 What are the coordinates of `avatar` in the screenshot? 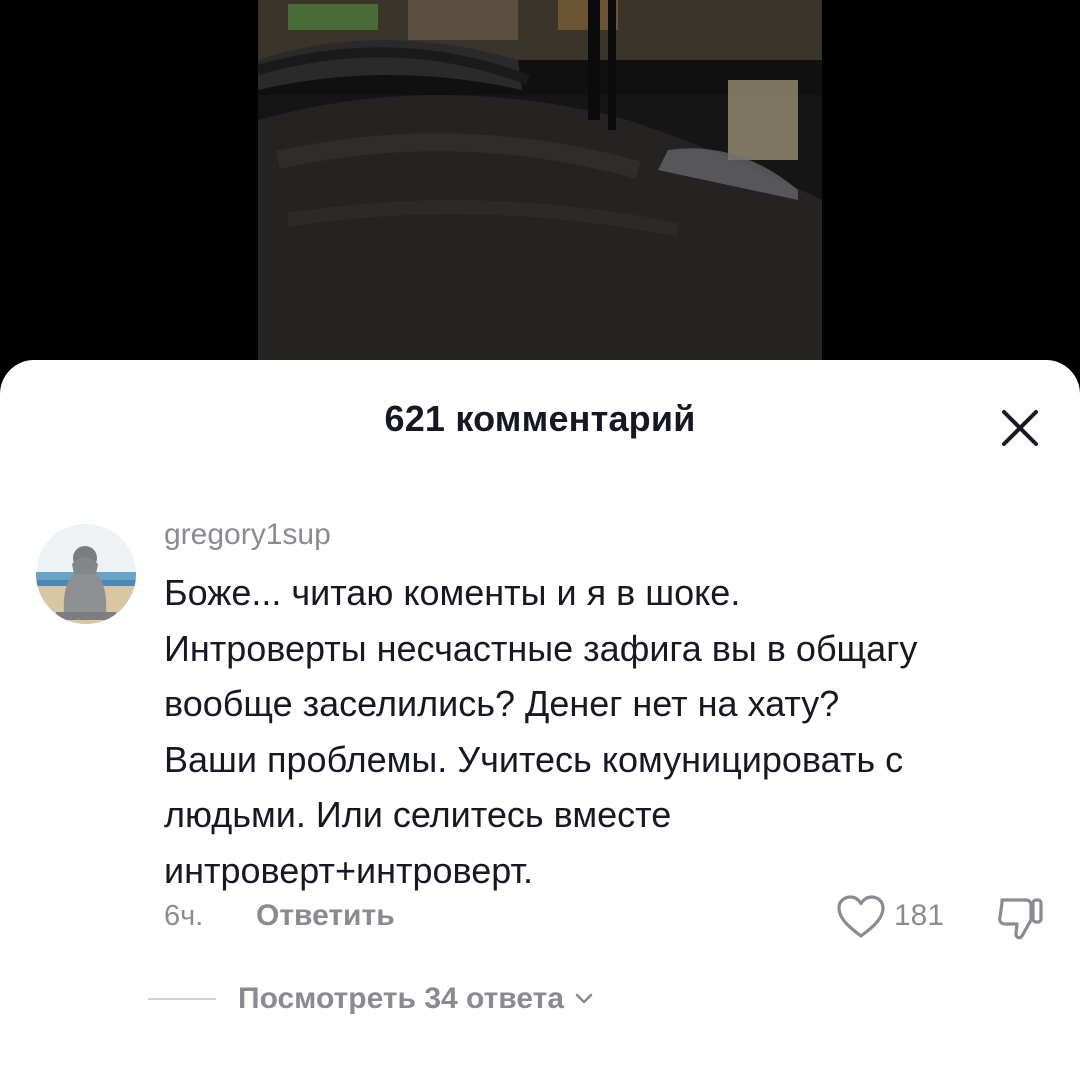 It's located at (86, 574).